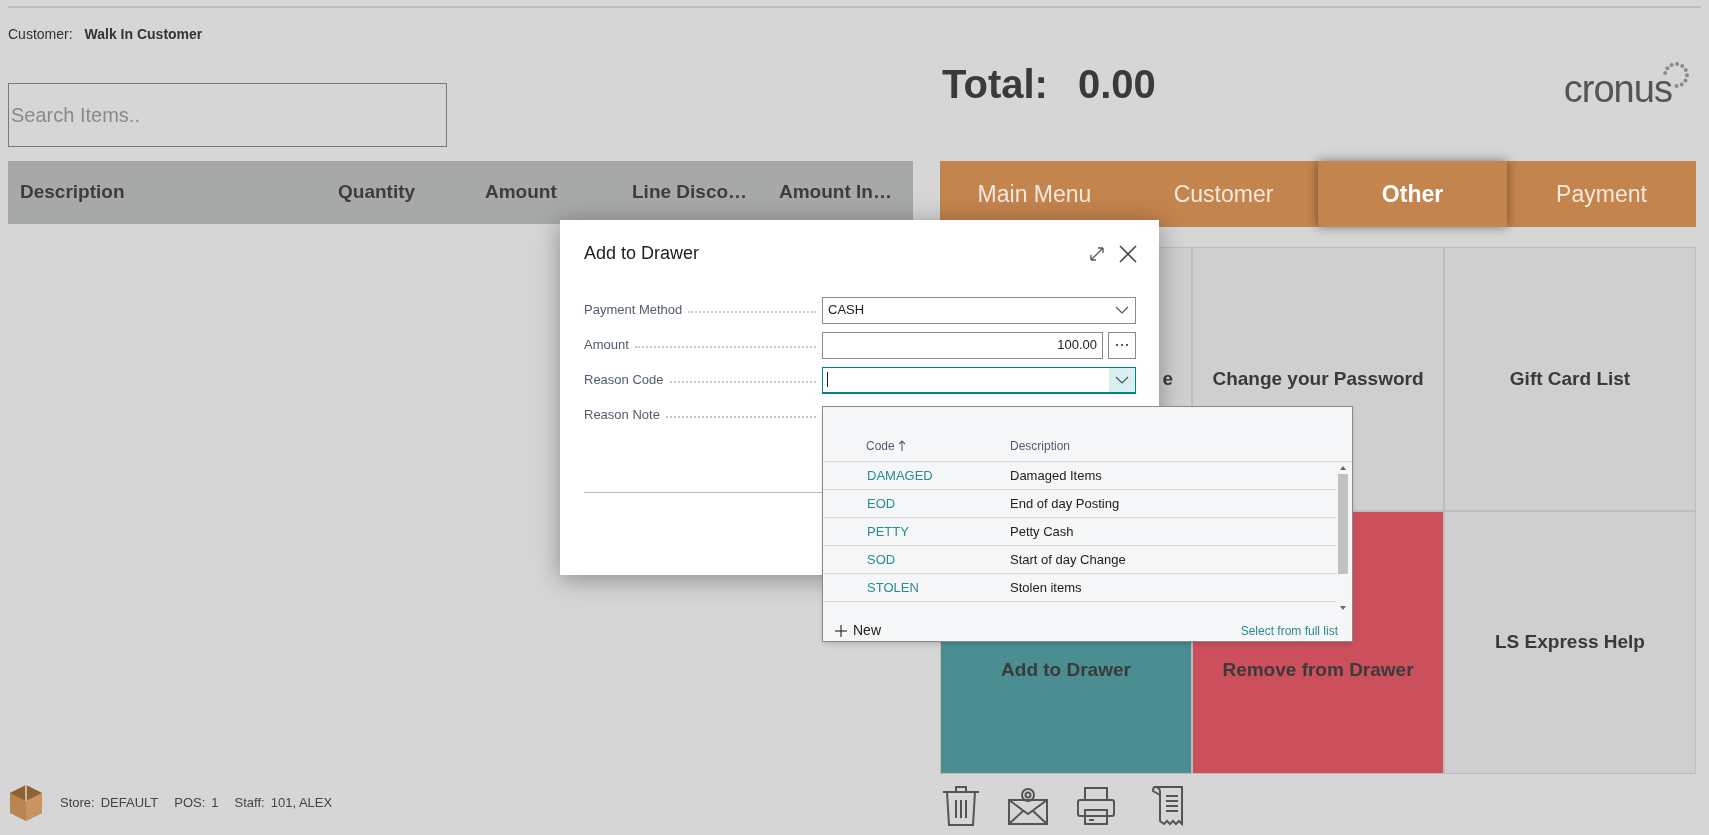 The image size is (1709, 835). What do you see at coordinates (827, 379) in the screenshot?
I see `text-cursor` at bounding box center [827, 379].